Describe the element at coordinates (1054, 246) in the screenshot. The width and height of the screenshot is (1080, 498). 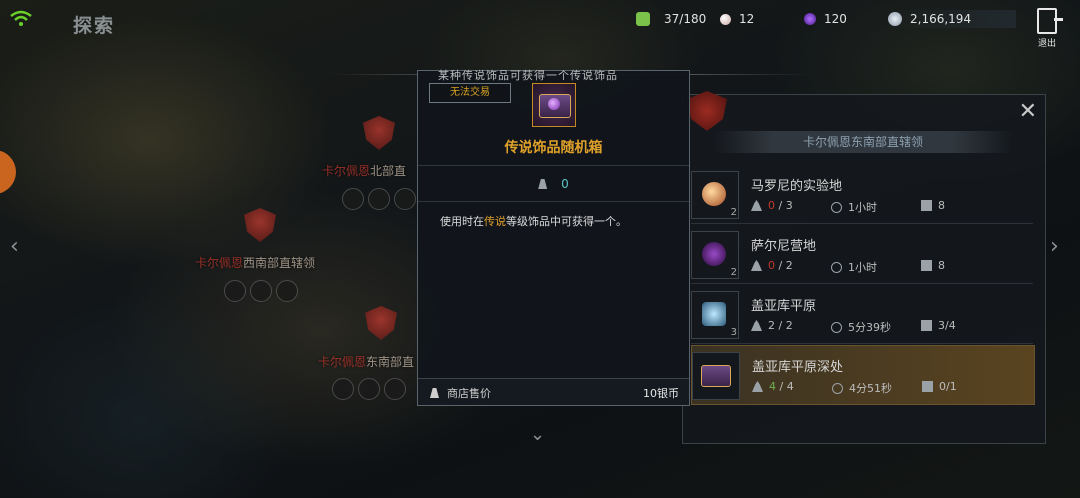
I see `map-right-arrow-icon: ›` at that location.